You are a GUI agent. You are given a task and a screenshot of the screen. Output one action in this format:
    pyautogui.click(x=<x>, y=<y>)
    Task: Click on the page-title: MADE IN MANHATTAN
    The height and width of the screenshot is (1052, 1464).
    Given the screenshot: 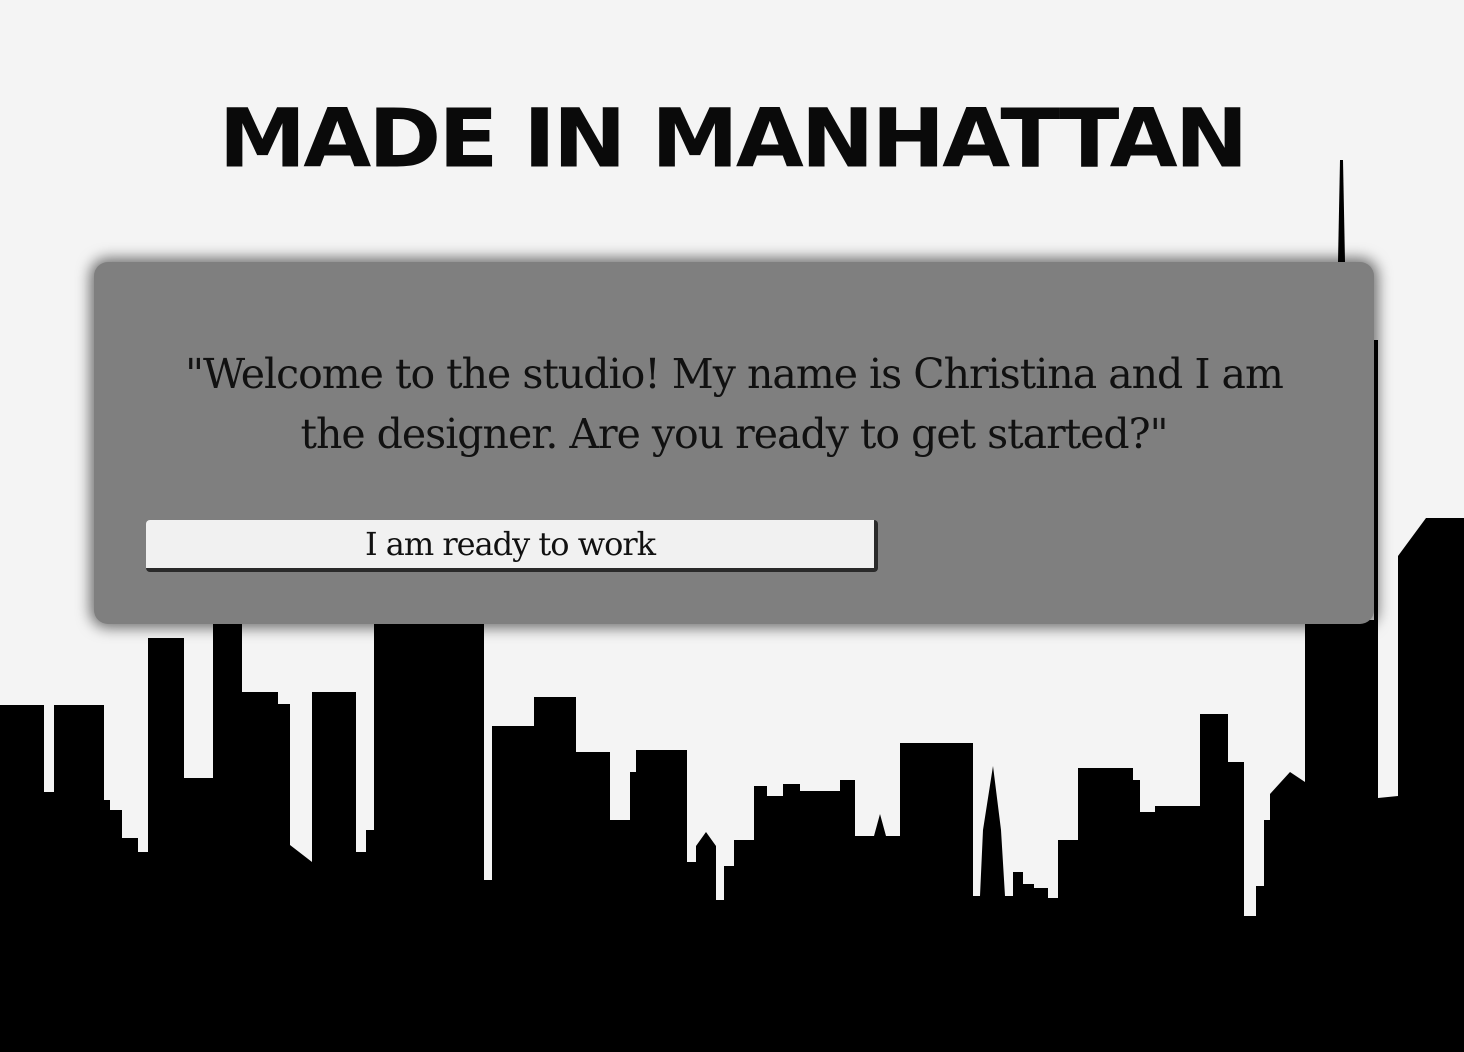 What is the action you would take?
    pyautogui.click(x=733, y=138)
    